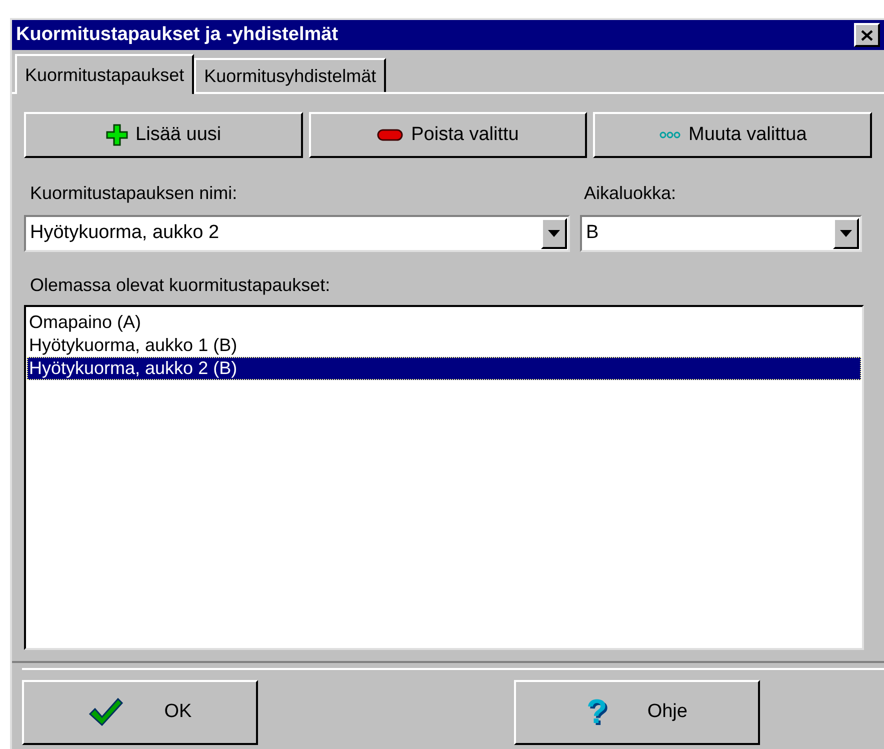 The height and width of the screenshot is (749, 884). Describe the element at coordinates (721, 233) in the screenshot. I see `dropdown-field: B` at that location.